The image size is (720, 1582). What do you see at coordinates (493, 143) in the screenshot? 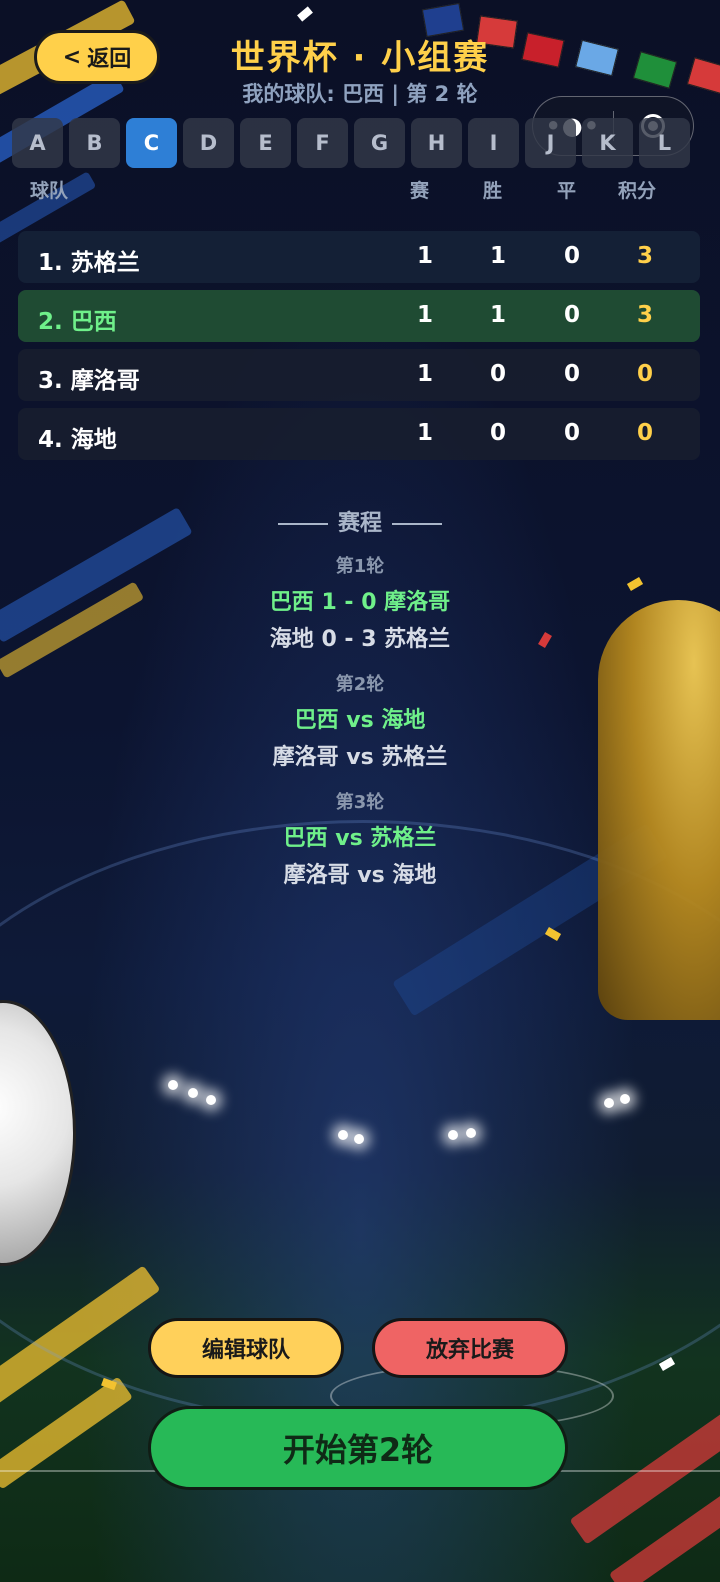
I see `tab-group-i: I` at bounding box center [493, 143].